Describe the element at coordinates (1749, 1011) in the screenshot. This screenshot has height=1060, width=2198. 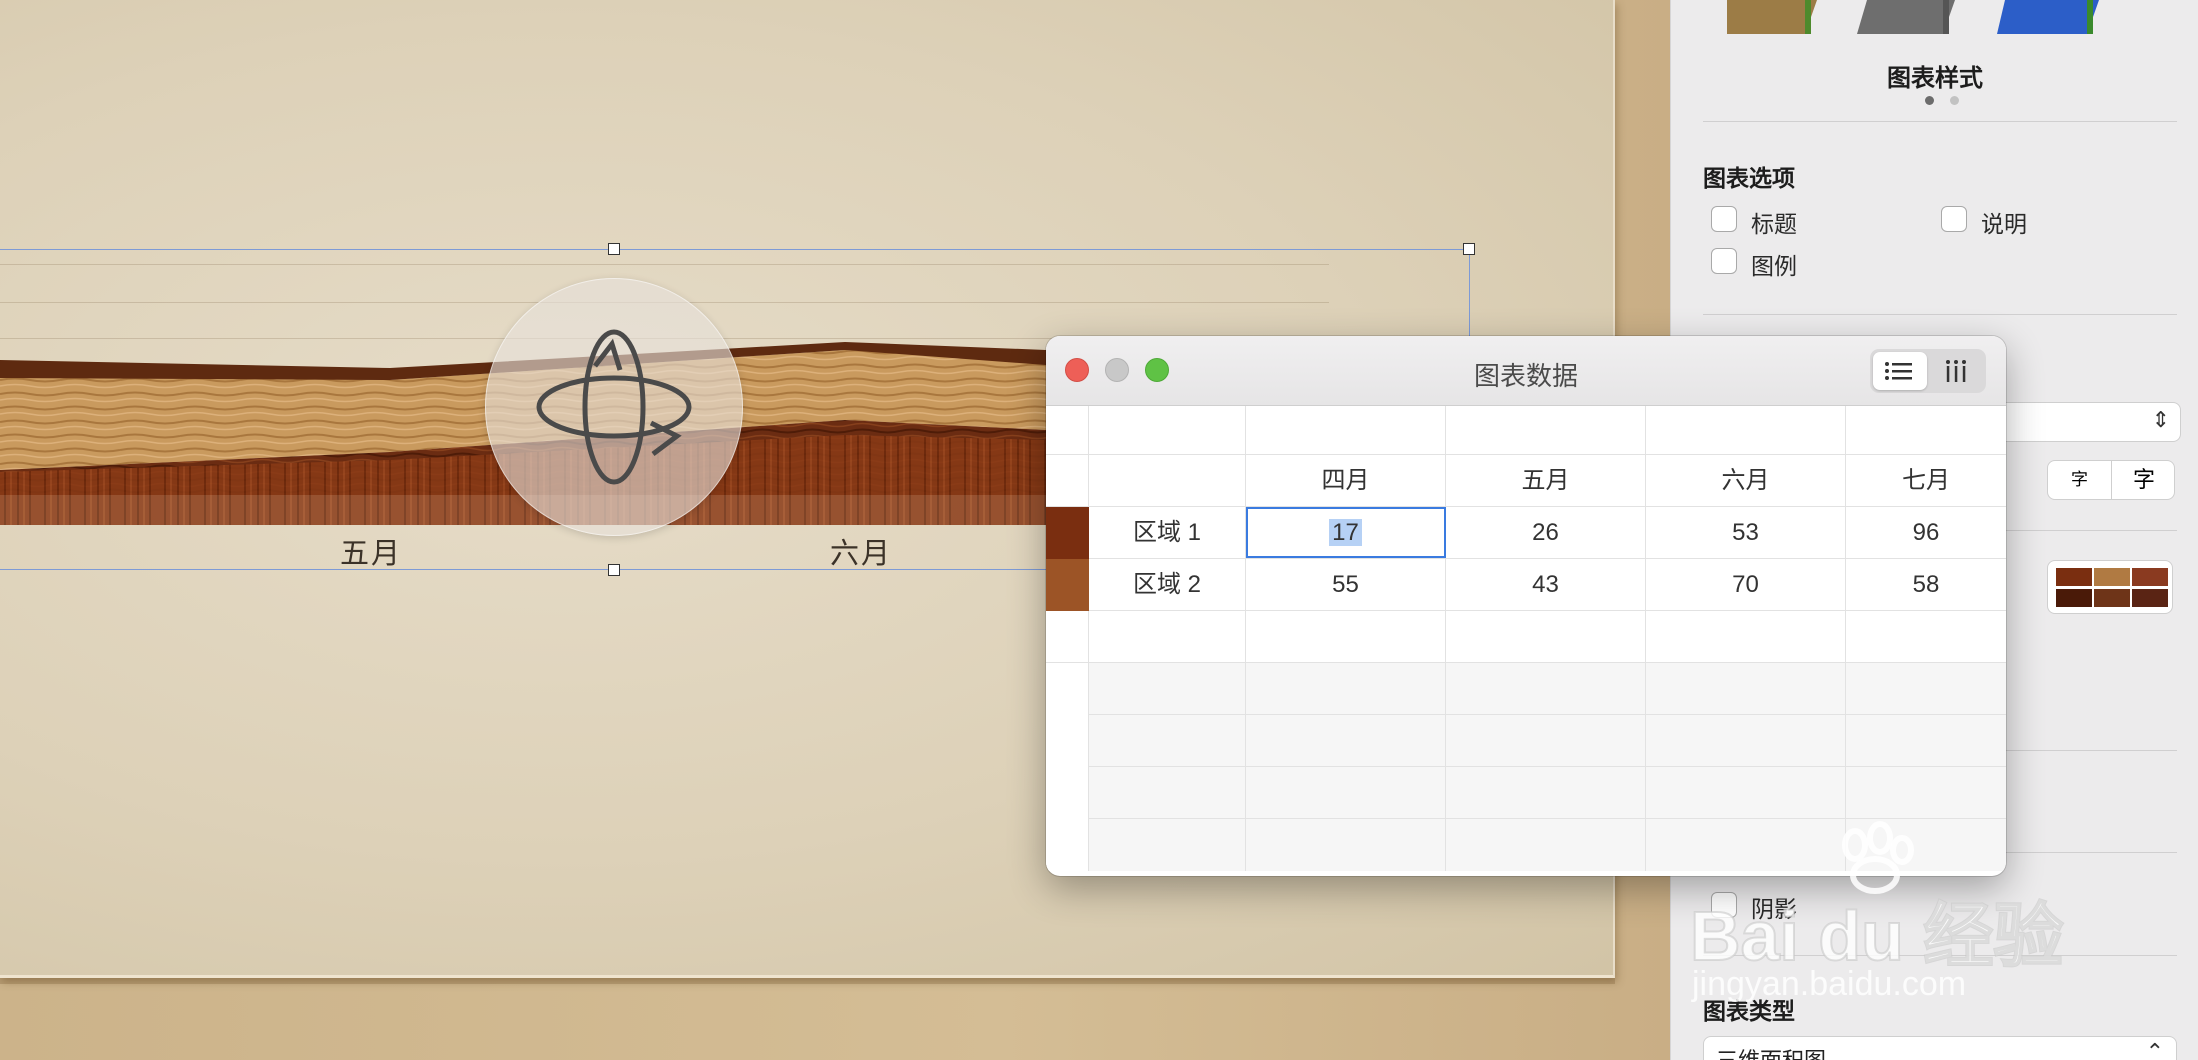
I see `chart-type-heading: 图表类型` at that location.